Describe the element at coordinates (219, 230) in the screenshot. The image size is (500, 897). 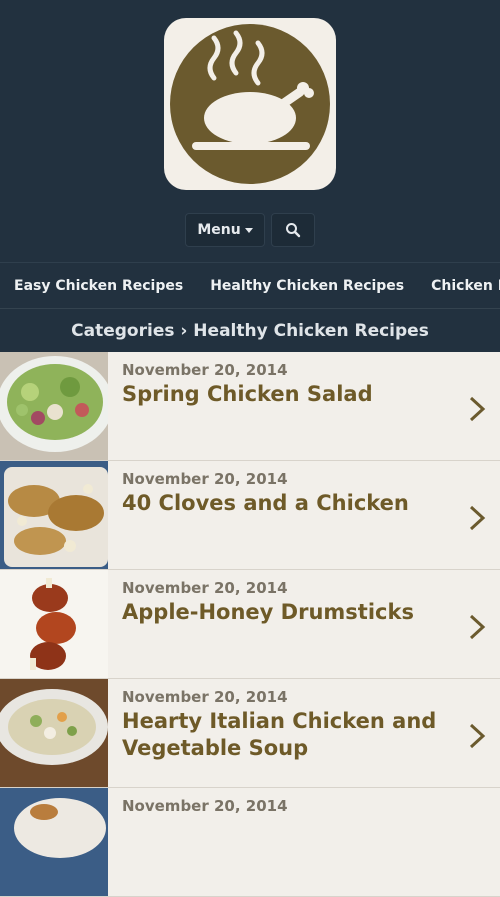
I see `menu-label: Menu` at that location.